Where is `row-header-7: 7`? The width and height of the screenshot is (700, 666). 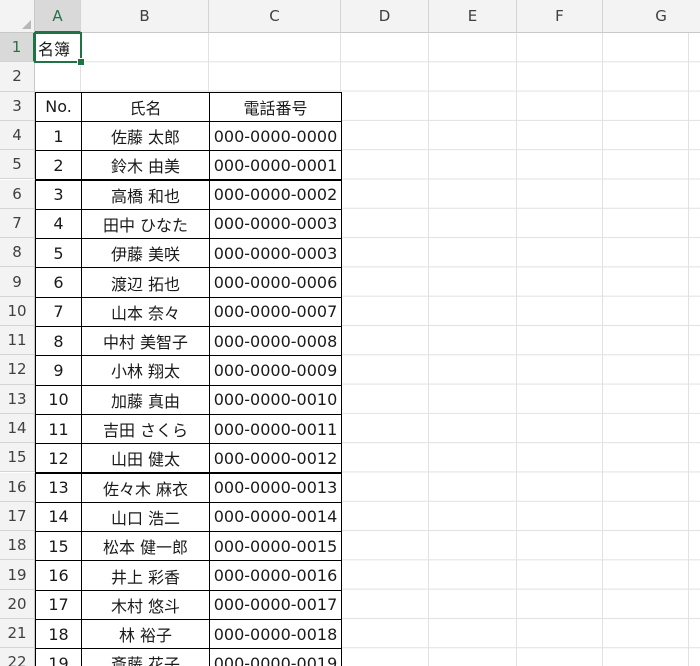
row-header-7: 7 is located at coordinates (17, 223).